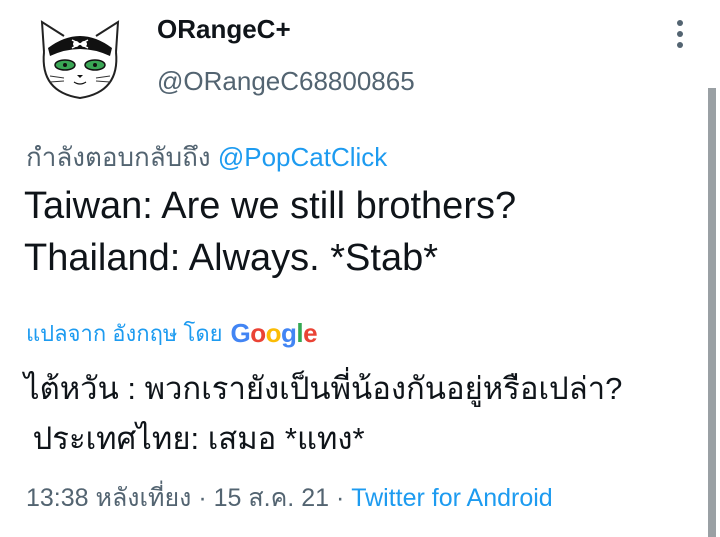 The image size is (720, 537). I want to click on more-vertical-icon, so click(680, 34).